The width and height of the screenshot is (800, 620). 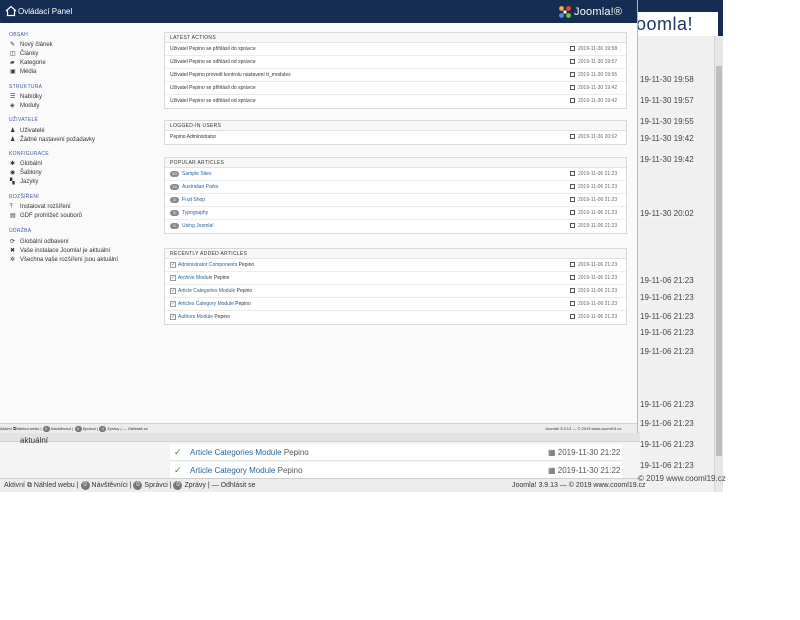 I want to click on popular-article-title: Fruit Shop, so click(x=193, y=200).